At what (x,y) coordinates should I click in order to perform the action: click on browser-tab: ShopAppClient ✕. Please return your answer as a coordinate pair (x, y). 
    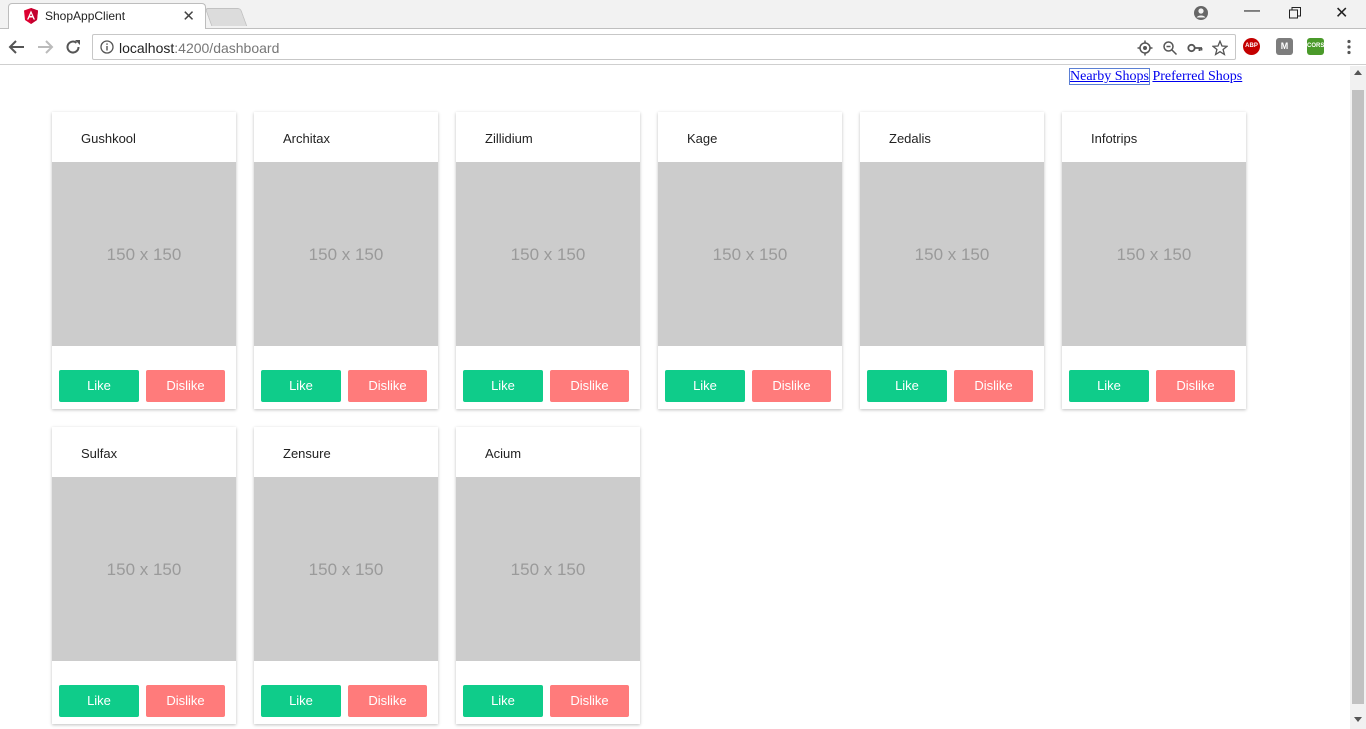
    Looking at the image, I should click on (107, 16).